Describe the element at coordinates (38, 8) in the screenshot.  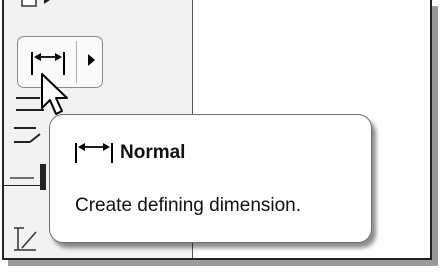
I see `toolbar-item-partial-icon` at that location.